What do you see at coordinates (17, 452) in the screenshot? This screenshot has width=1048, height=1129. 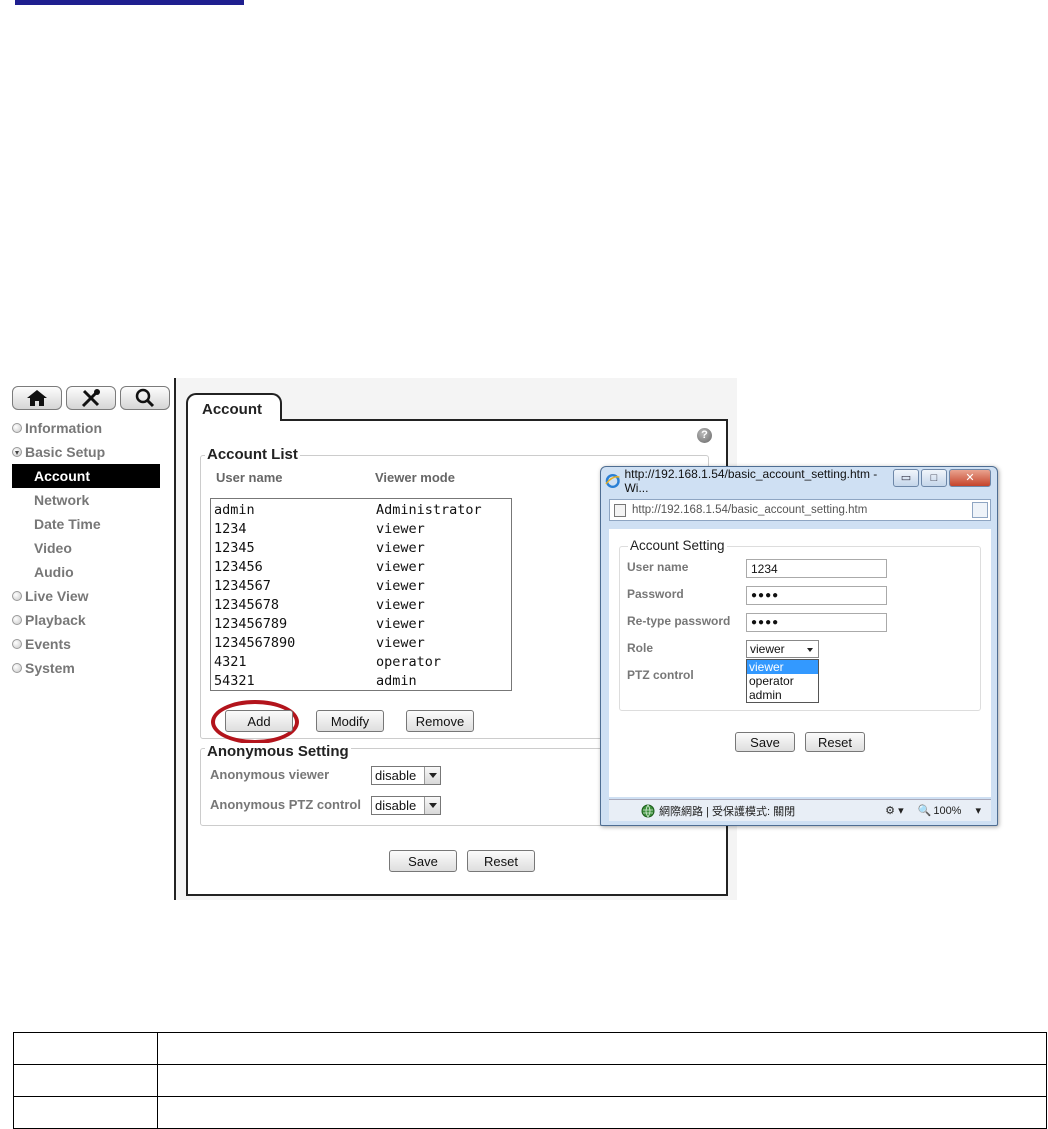 I see `expanded-bullet-icon` at bounding box center [17, 452].